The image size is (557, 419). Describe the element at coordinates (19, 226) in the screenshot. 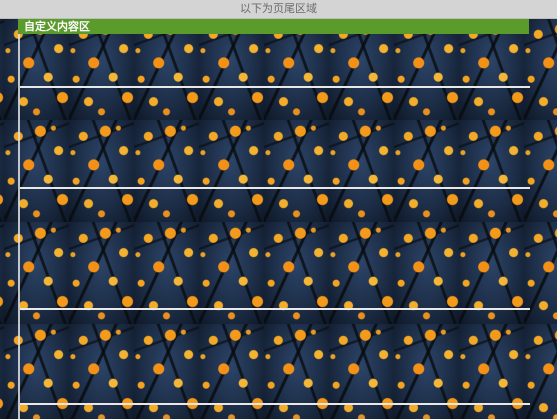

I see `content-left-border` at that location.